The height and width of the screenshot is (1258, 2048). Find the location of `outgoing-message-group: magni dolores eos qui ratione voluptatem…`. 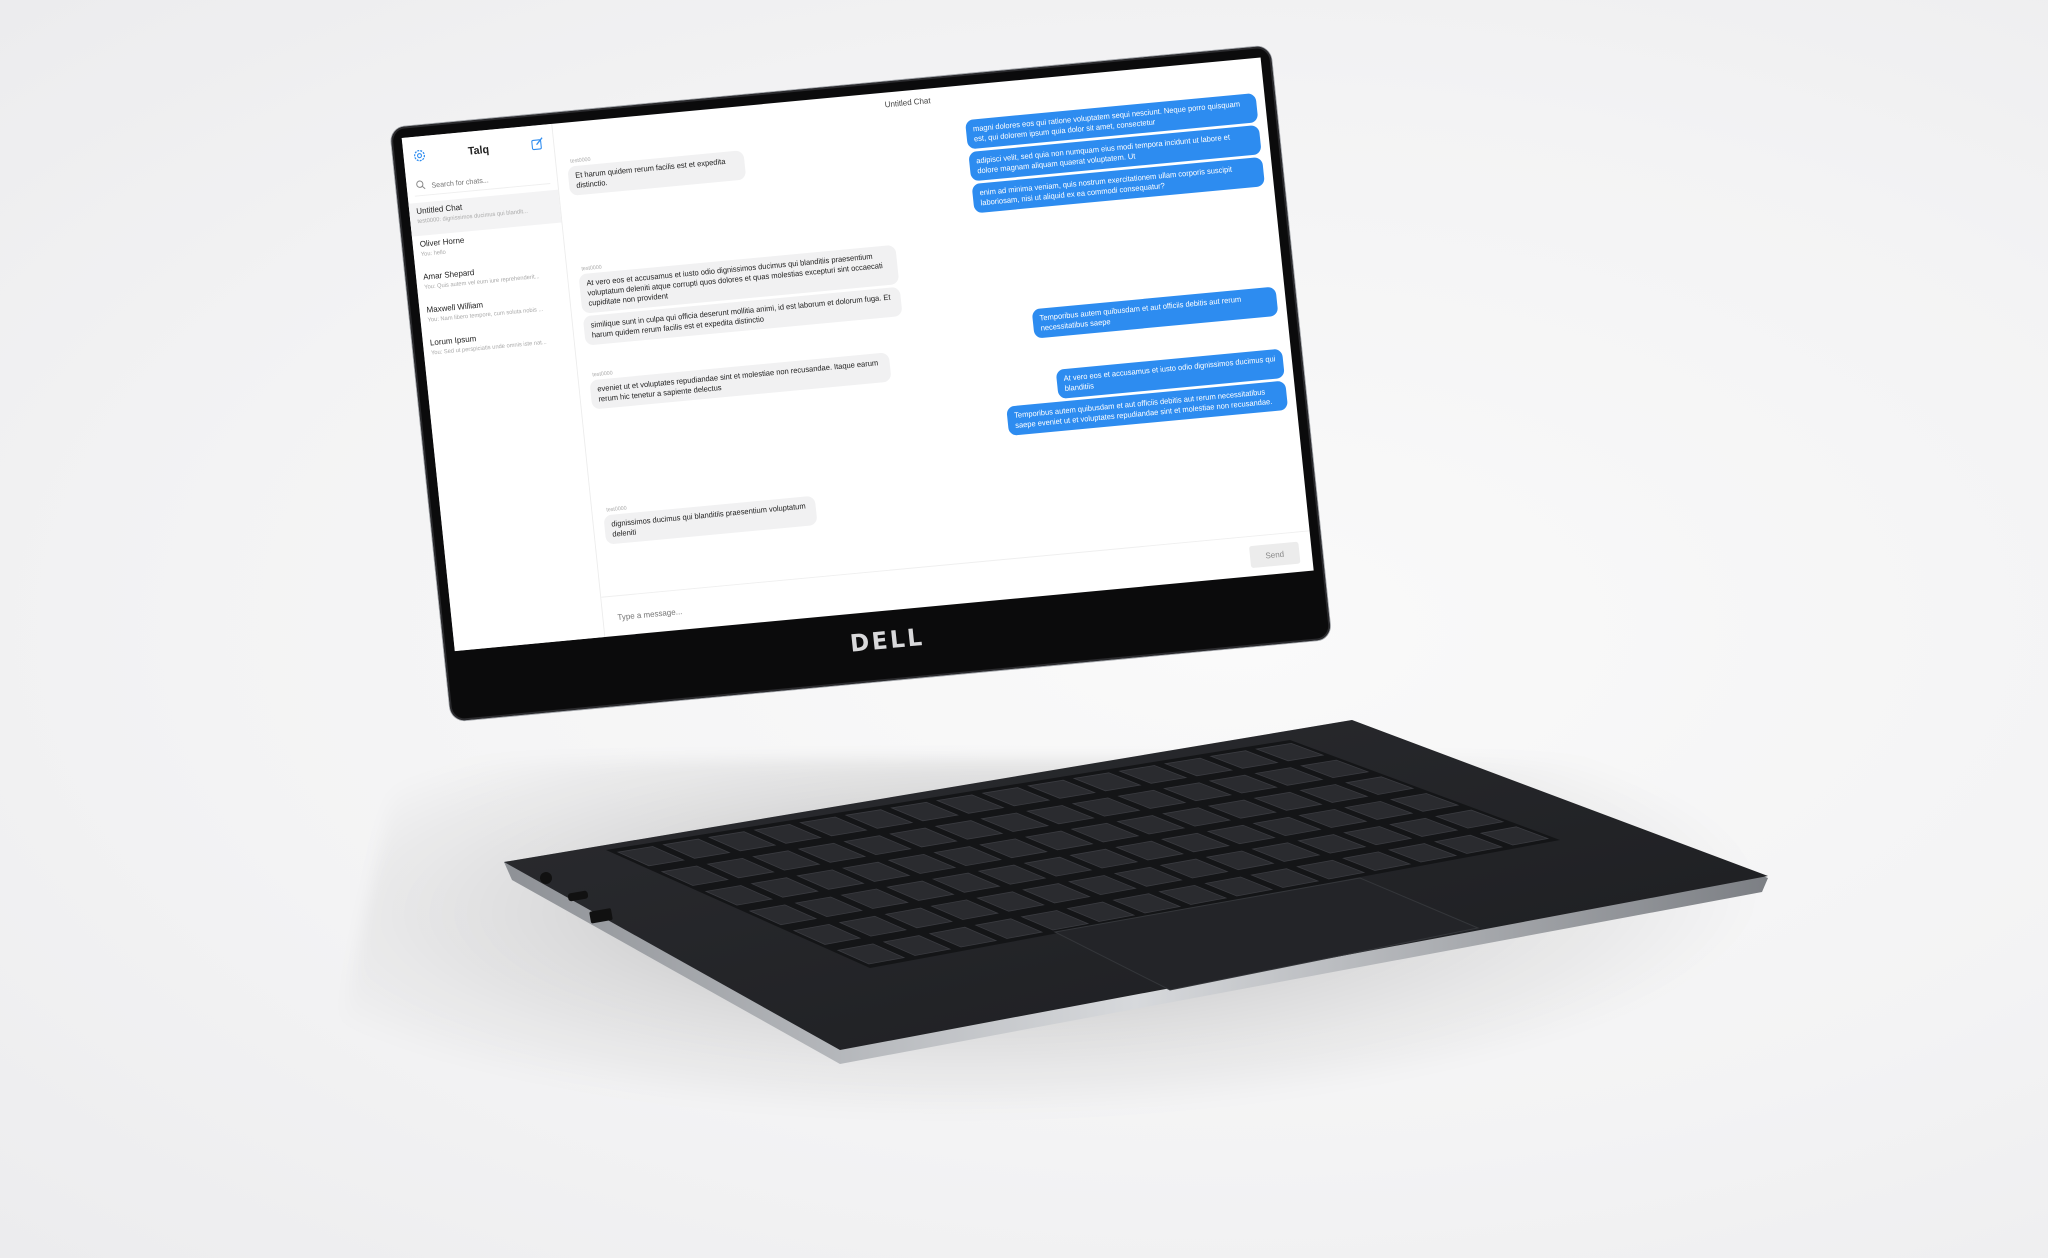

outgoing-message-group: magni dolores eos qui ratione voluptatem… is located at coordinates (1115, 154).